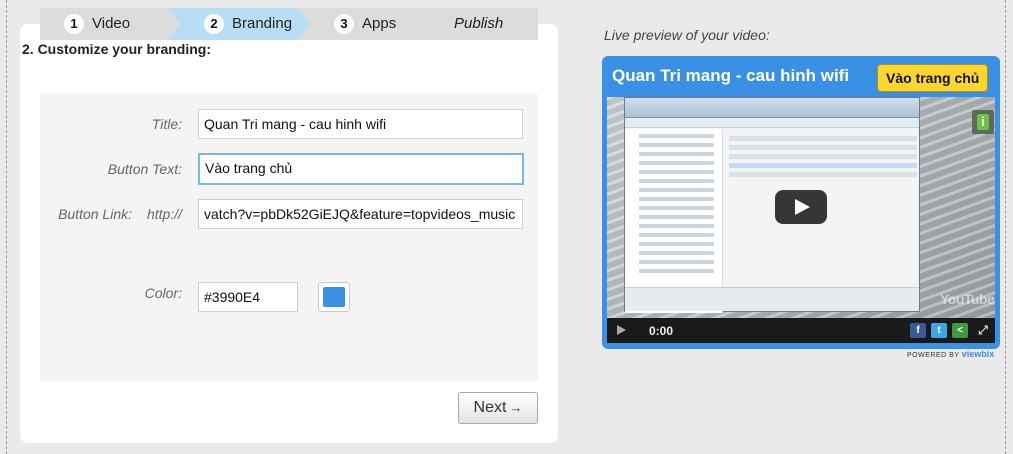 This screenshot has height=454, width=1013. What do you see at coordinates (479, 24) in the screenshot?
I see `step-label: Publish` at bounding box center [479, 24].